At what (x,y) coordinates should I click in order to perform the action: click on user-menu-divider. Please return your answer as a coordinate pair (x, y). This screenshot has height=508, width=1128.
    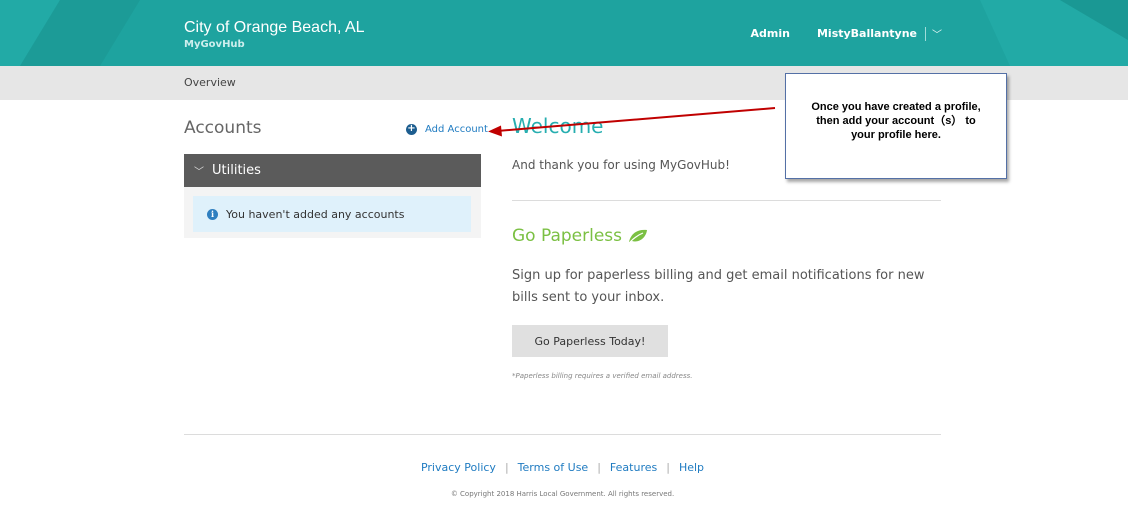
    Looking at the image, I should click on (925, 33).